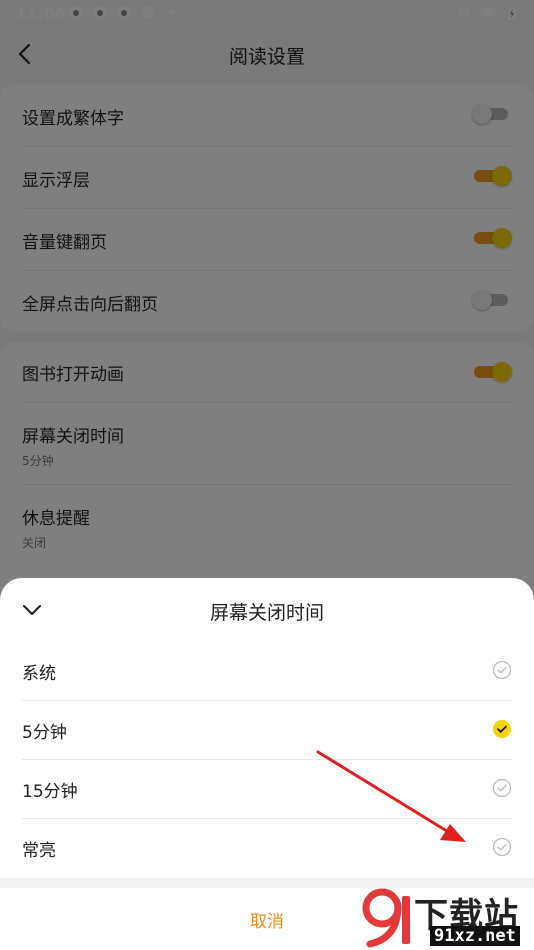  I want to click on watermark: 下载站 91xz.net, so click(448, 917).